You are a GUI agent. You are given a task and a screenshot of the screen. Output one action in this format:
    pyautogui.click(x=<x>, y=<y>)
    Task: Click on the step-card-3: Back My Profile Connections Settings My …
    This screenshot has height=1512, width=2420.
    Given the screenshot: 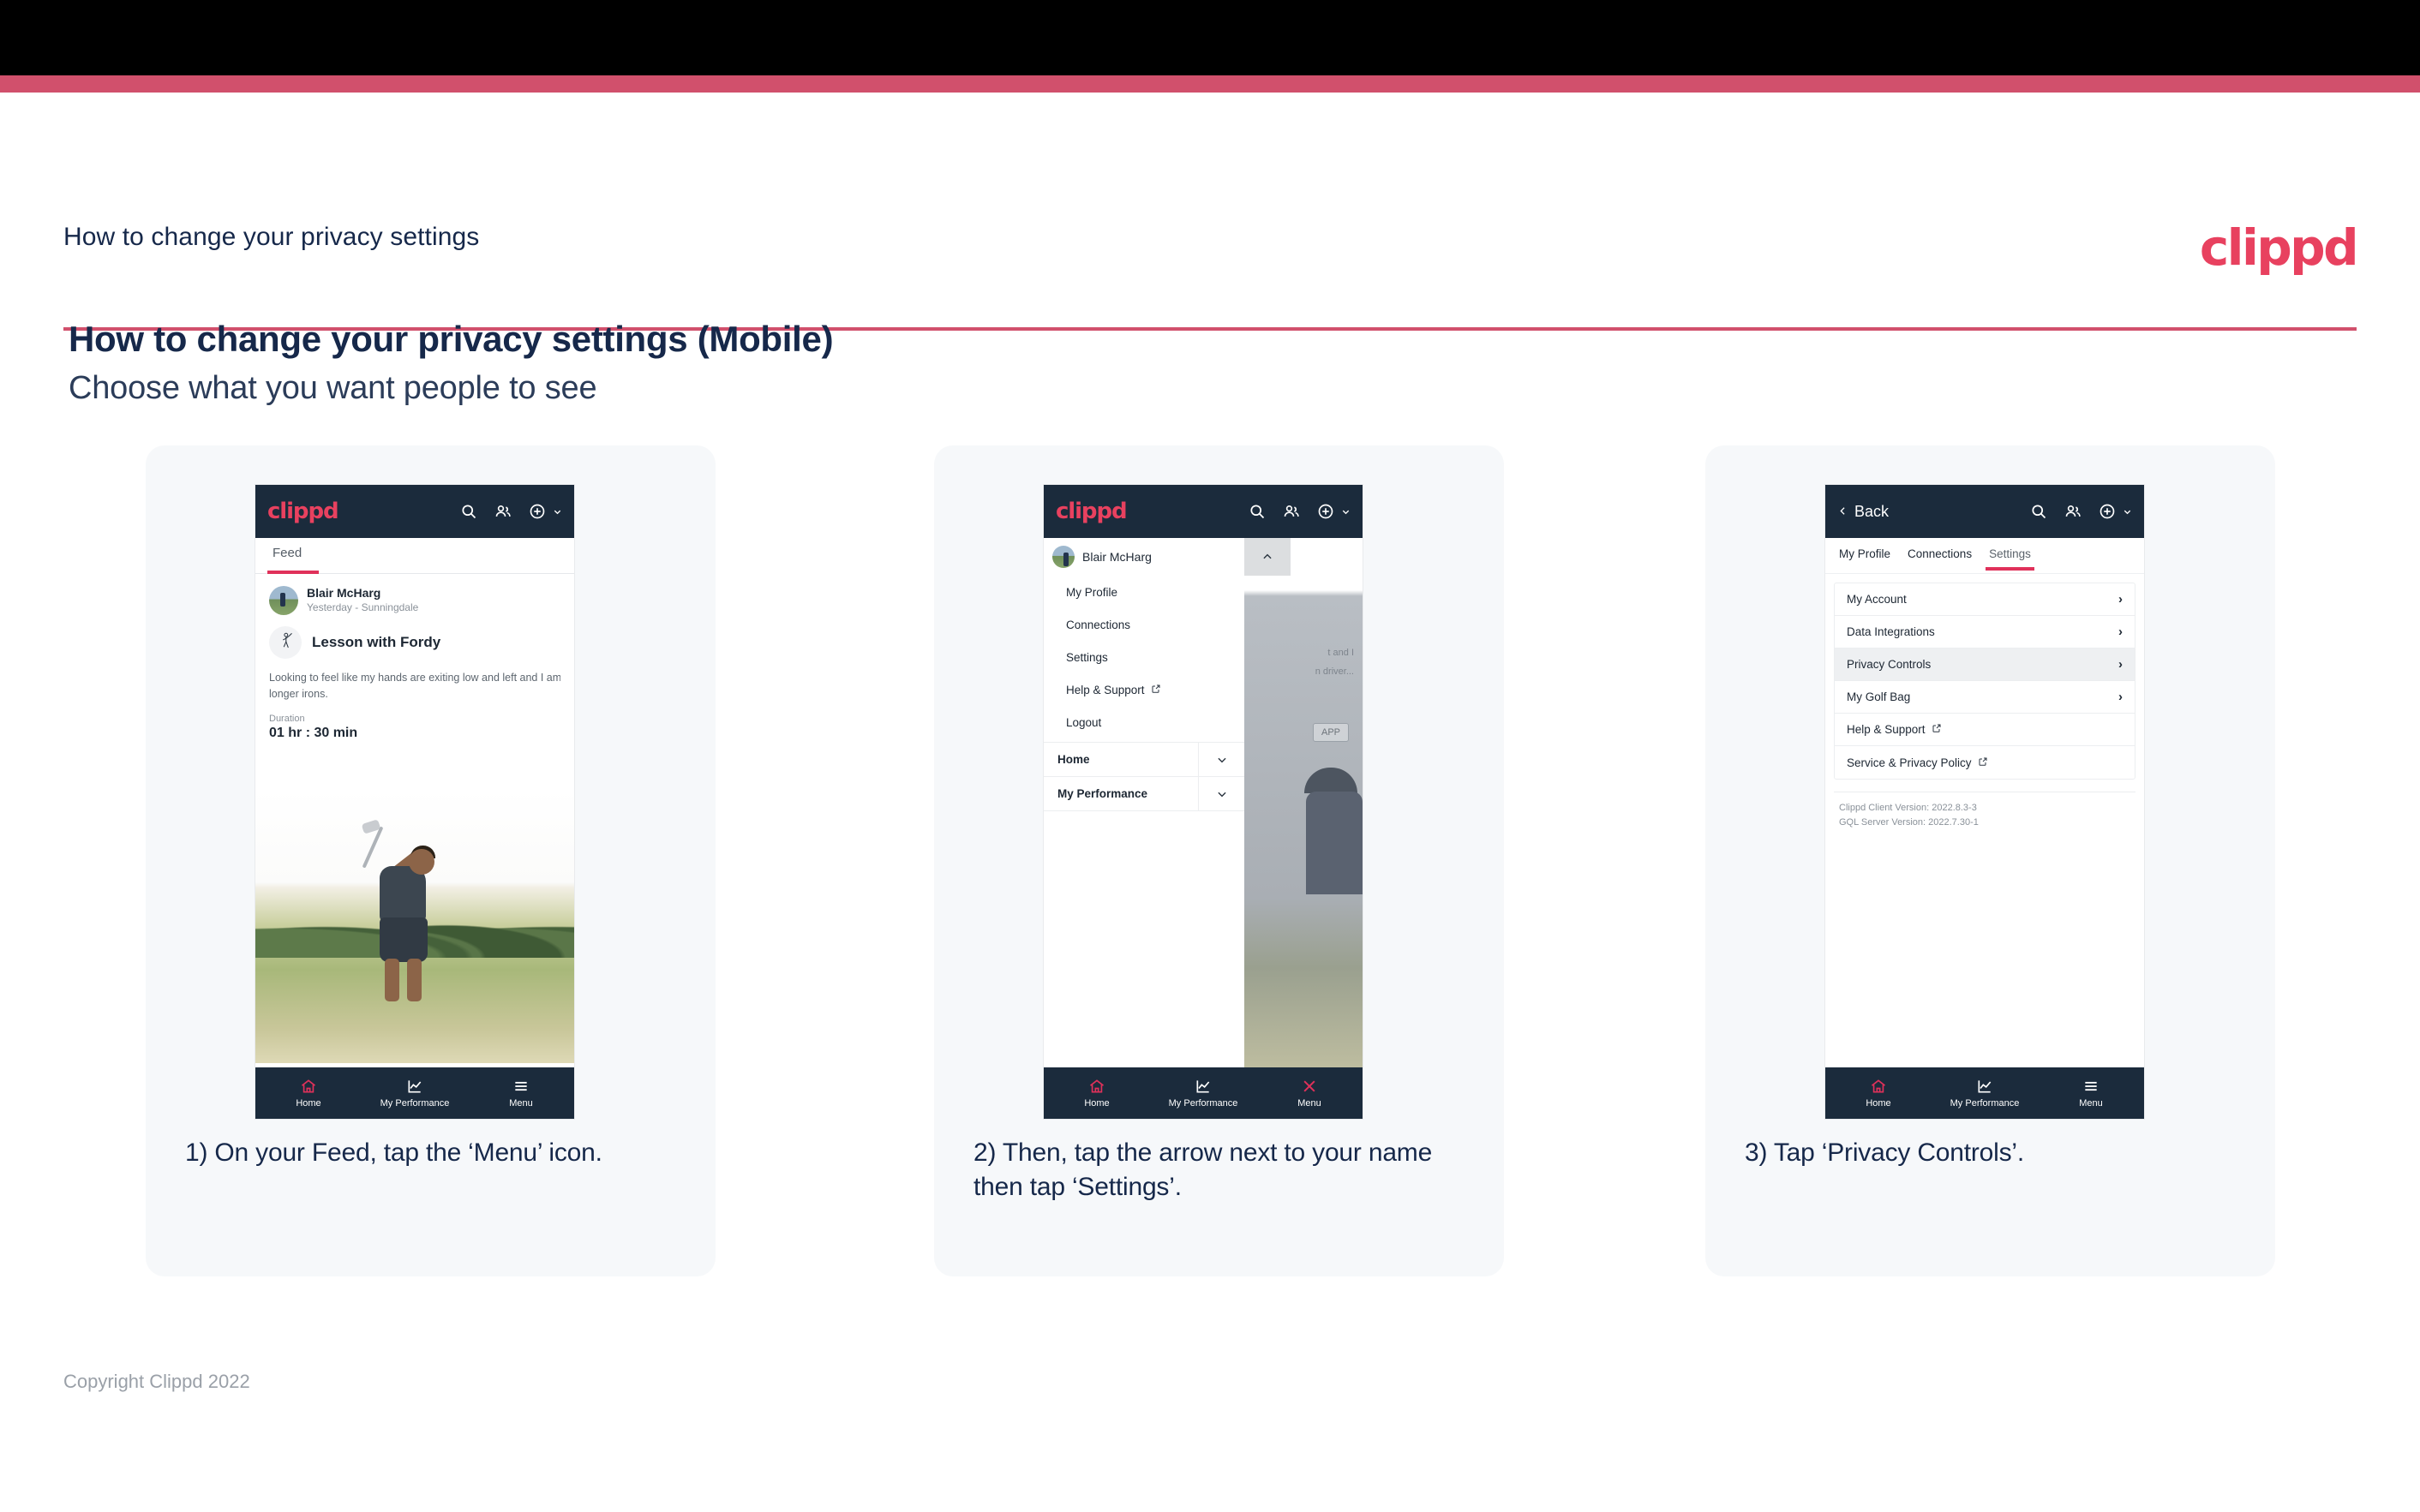 What is the action you would take?
    pyautogui.click(x=1990, y=860)
    